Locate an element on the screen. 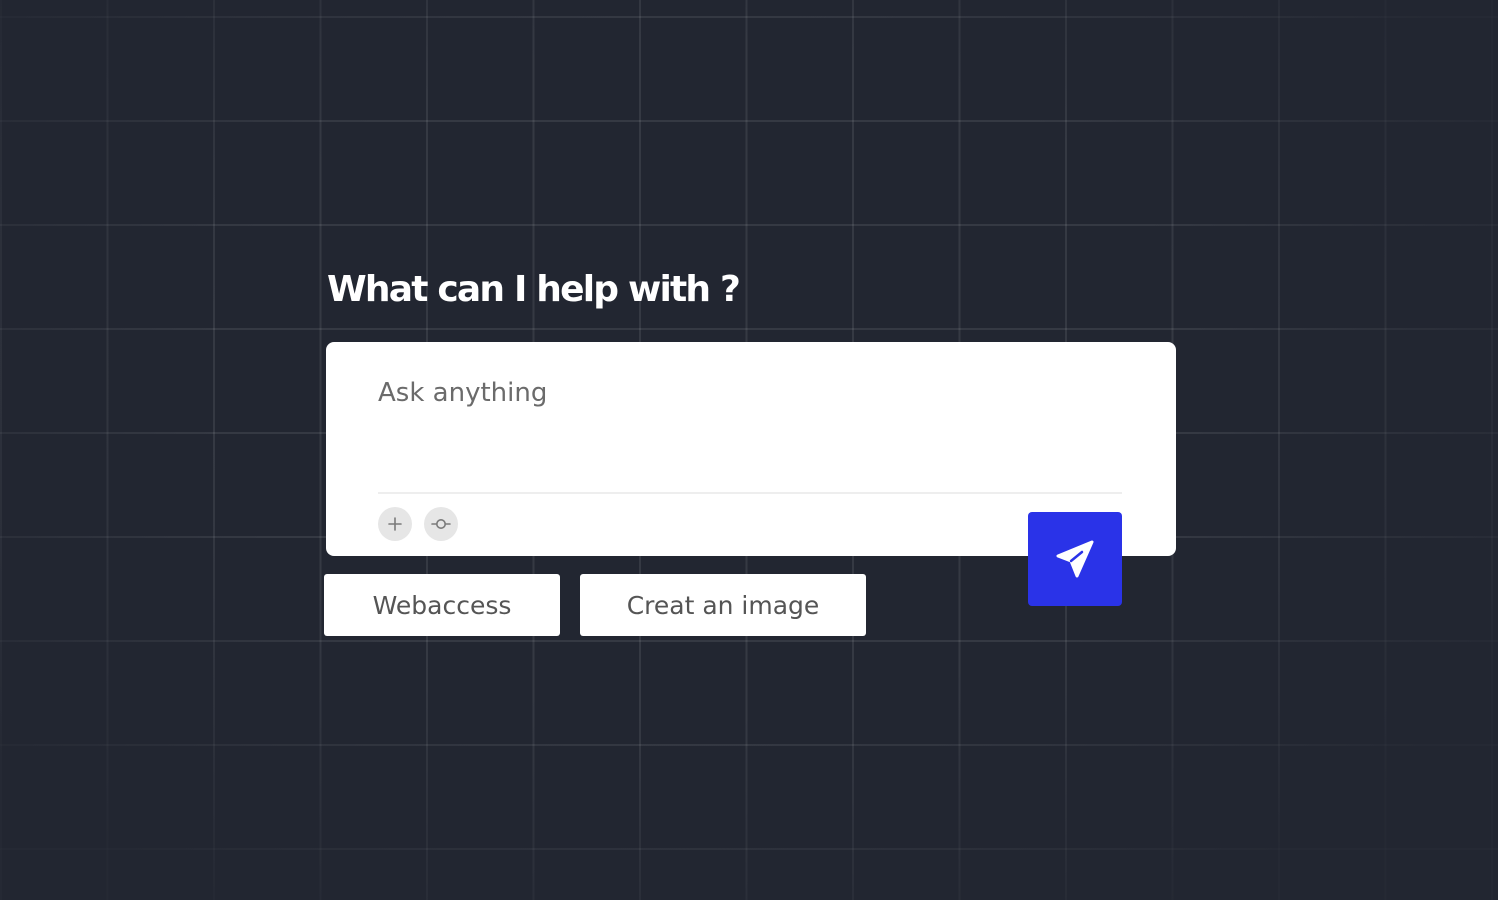 The height and width of the screenshot is (900, 1498). tools-button is located at coordinates (441, 524).